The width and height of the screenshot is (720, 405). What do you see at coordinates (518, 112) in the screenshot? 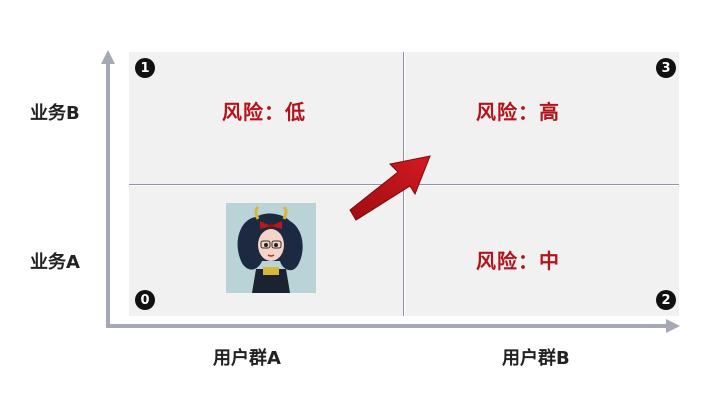
I see `risk-label-high: 风险：高` at bounding box center [518, 112].